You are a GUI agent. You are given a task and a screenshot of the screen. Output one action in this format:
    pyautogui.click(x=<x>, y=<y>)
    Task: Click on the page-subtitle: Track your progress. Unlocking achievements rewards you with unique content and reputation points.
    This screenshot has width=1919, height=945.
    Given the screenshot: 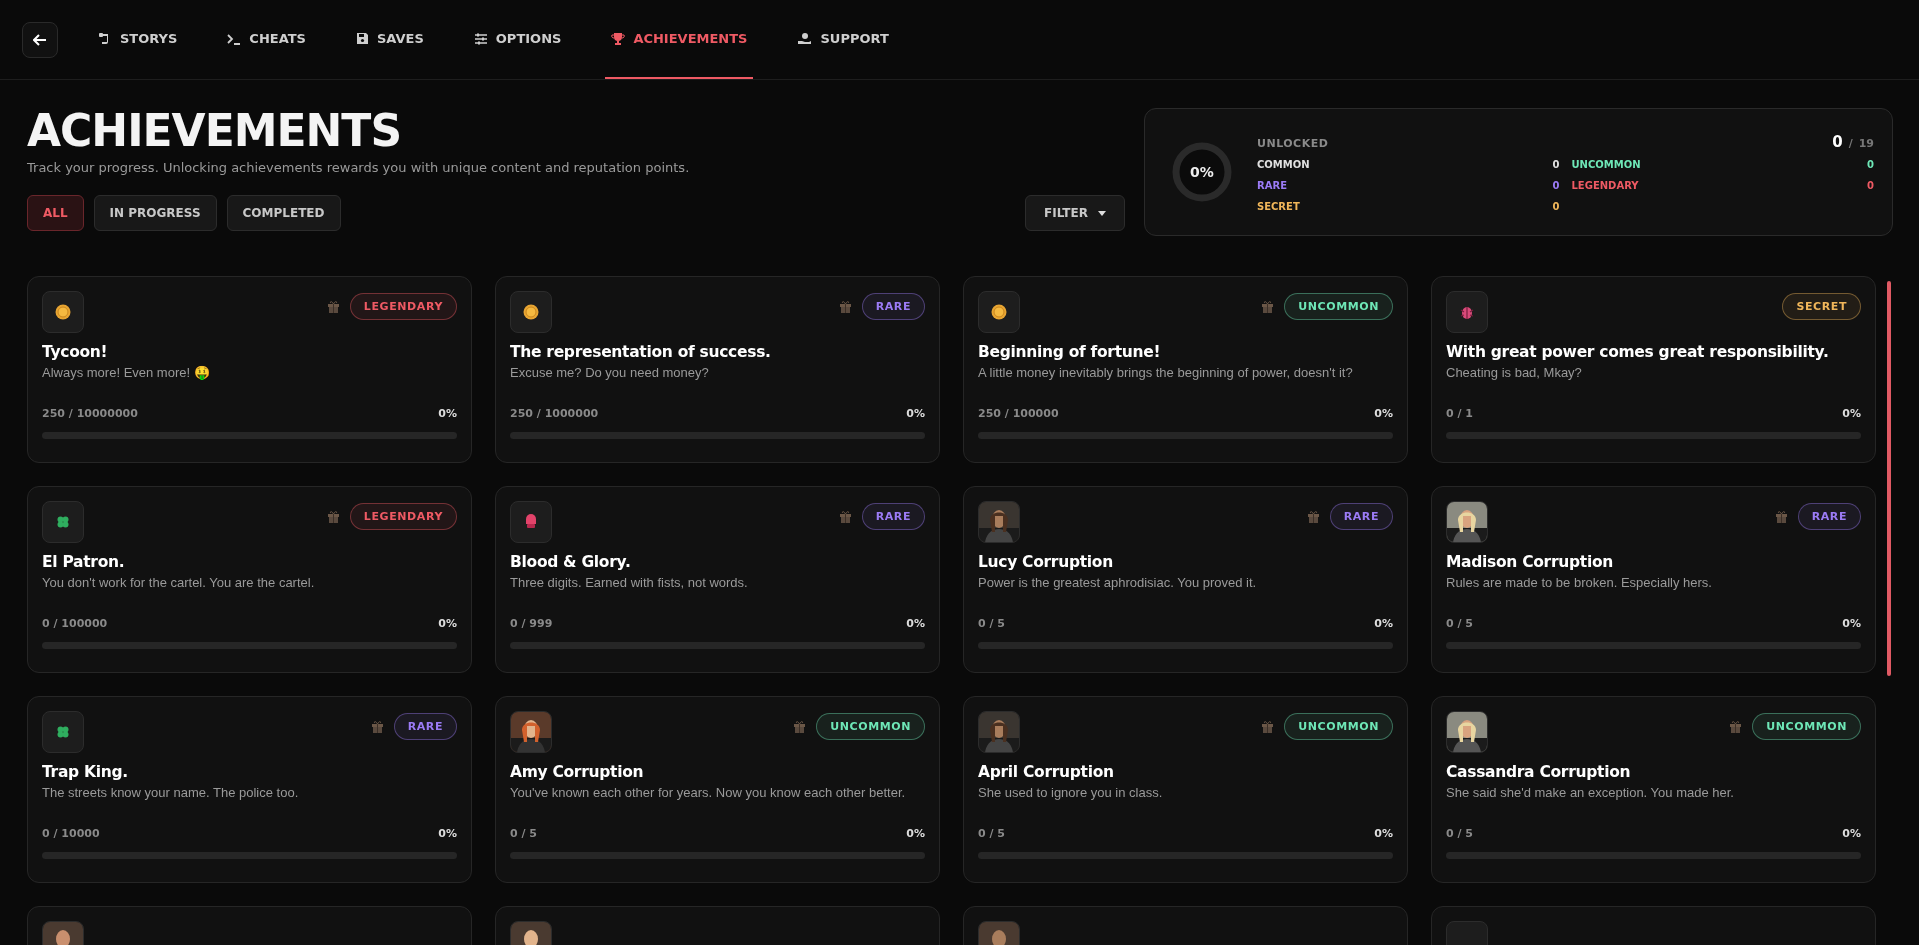 What is the action you would take?
    pyautogui.click(x=359, y=168)
    